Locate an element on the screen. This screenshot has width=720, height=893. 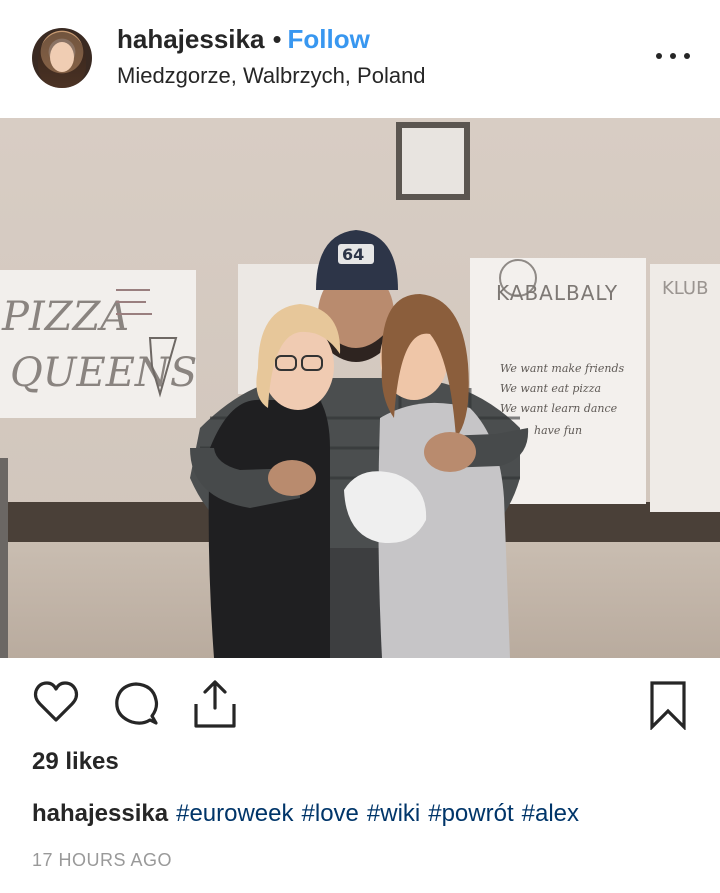
hashtag-link: #wiki is located at coordinates (393, 813).